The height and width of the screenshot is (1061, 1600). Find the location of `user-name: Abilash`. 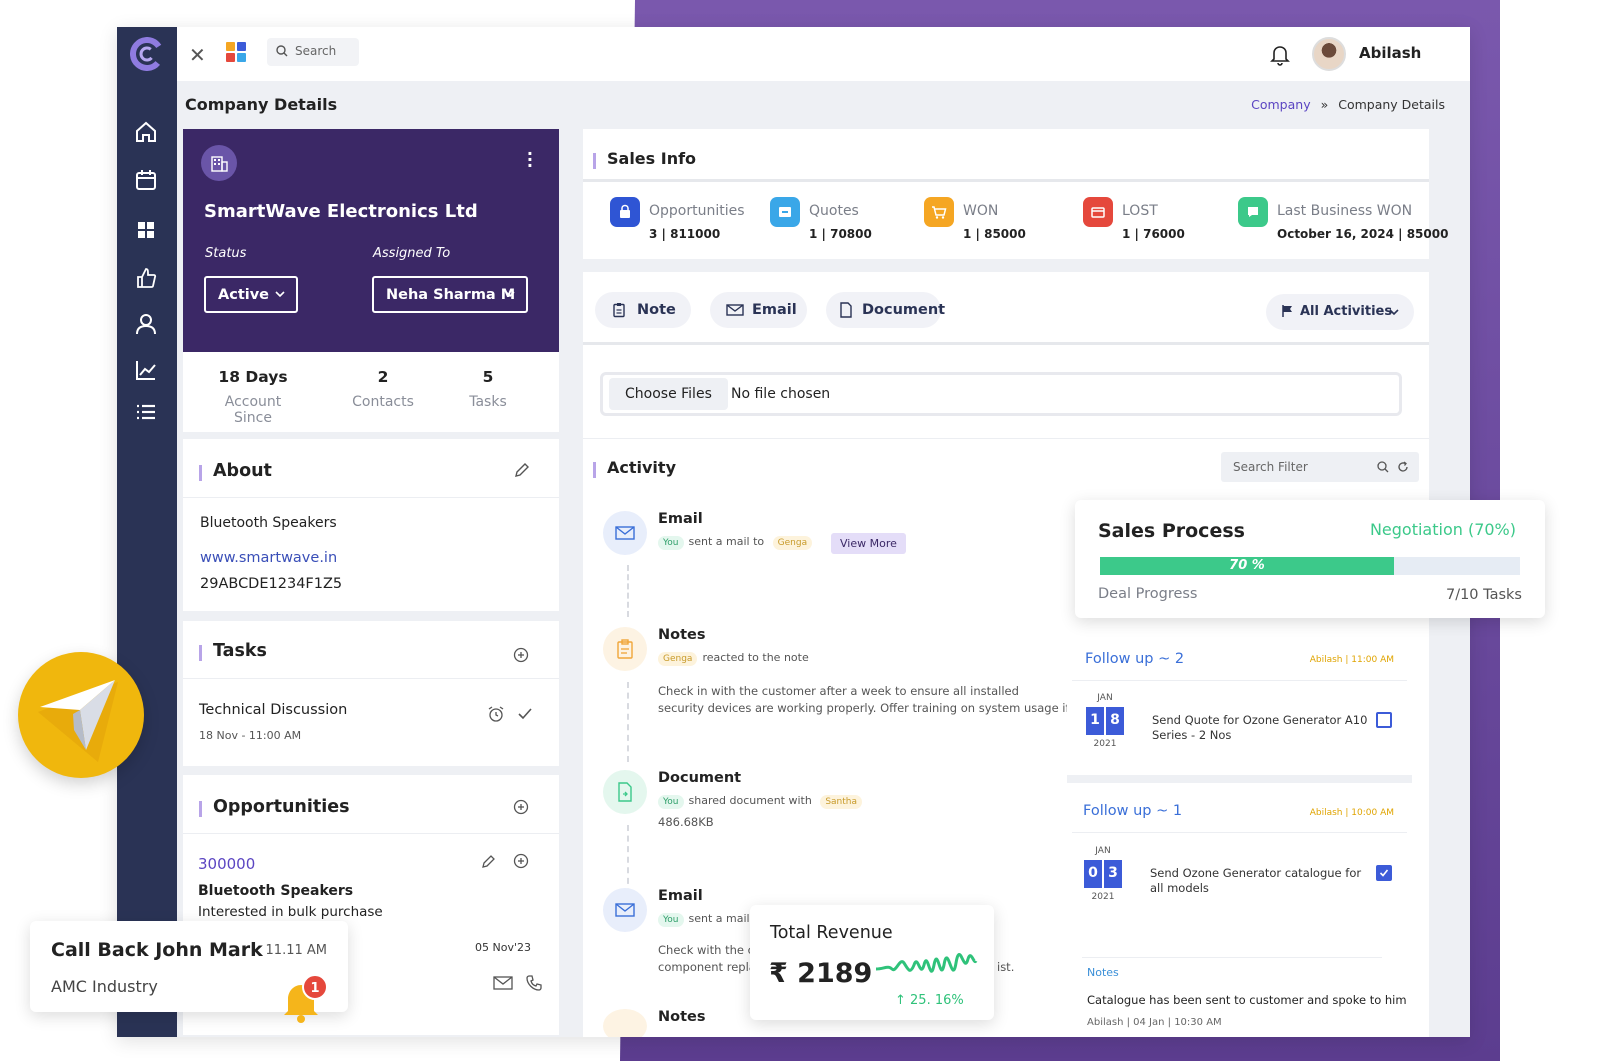

user-name: Abilash is located at coordinates (1390, 53).